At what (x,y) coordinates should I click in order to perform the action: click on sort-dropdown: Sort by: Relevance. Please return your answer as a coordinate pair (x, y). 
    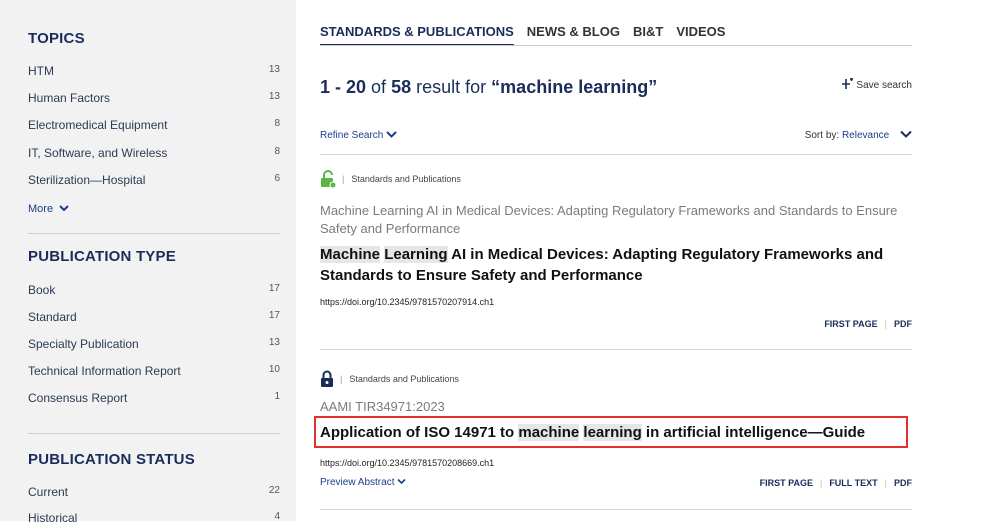
    Looking at the image, I should click on (858, 135).